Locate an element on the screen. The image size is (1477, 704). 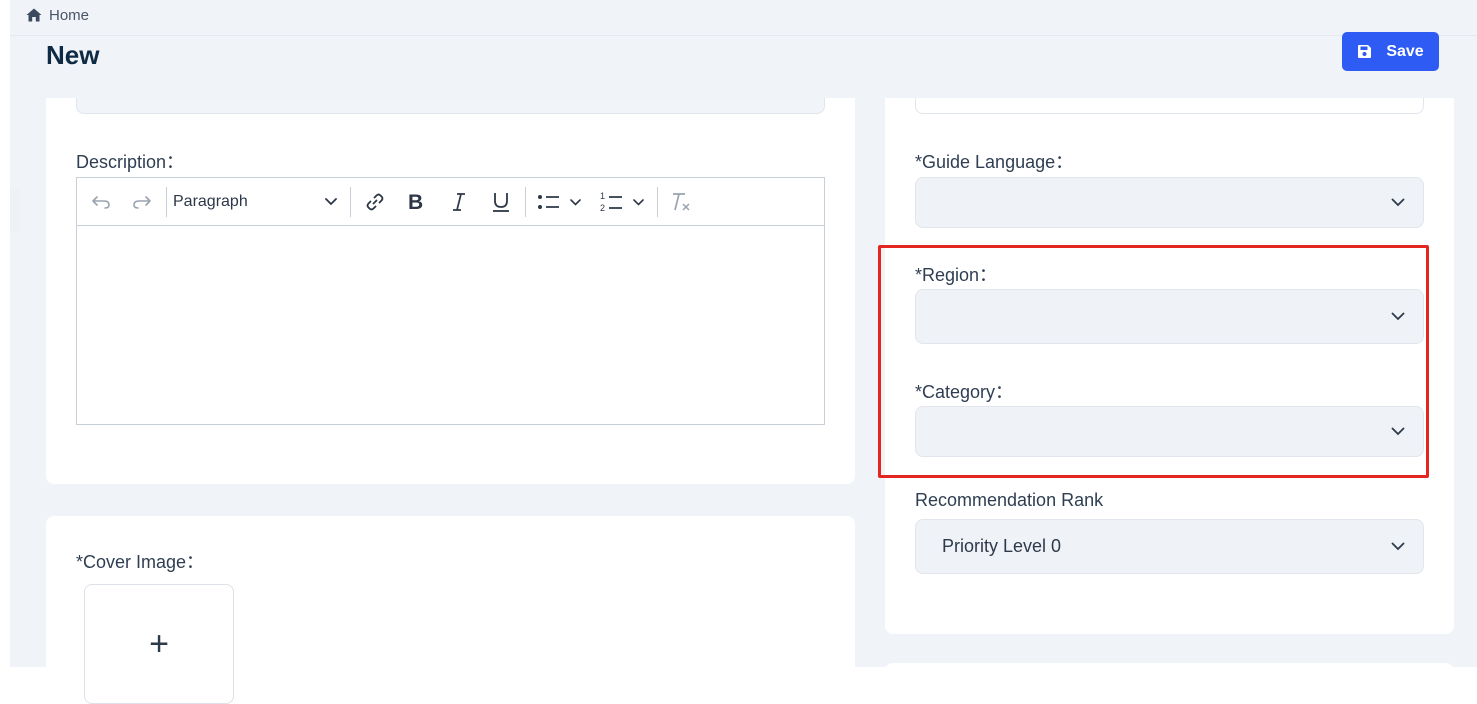
region-label: *Region： is located at coordinates (956, 275).